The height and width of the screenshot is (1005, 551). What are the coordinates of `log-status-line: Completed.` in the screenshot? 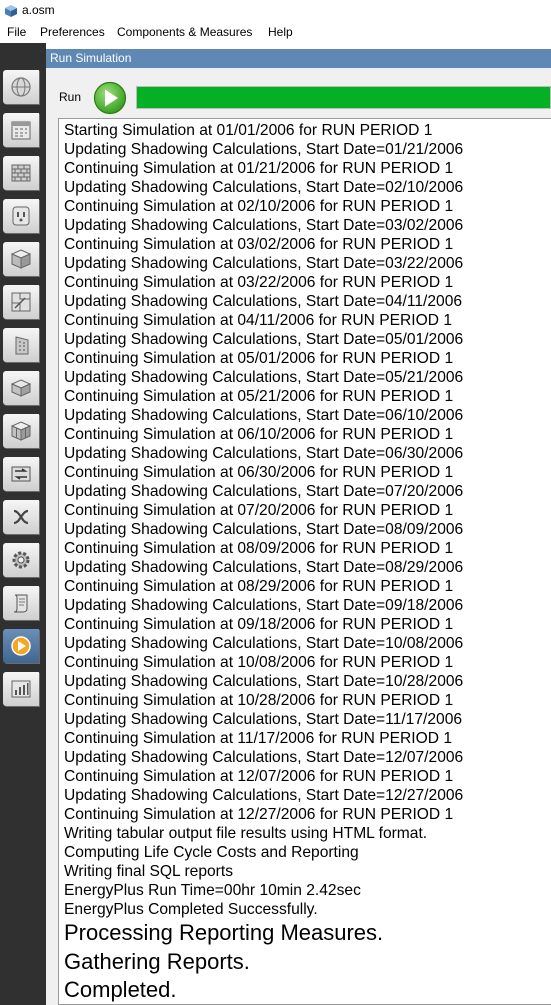 It's located at (120, 989).